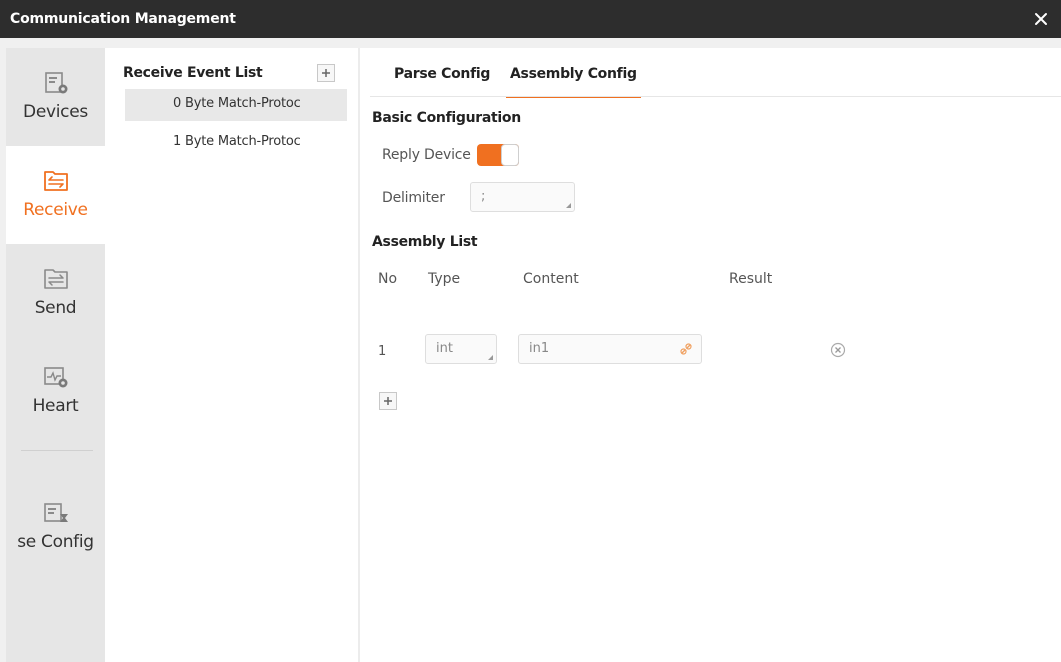 The width and height of the screenshot is (1061, 662). What do you see at coordinates (483, 196) in the screenshot?
I see `delimiter-value: ;` at bounding box center [483, 196].